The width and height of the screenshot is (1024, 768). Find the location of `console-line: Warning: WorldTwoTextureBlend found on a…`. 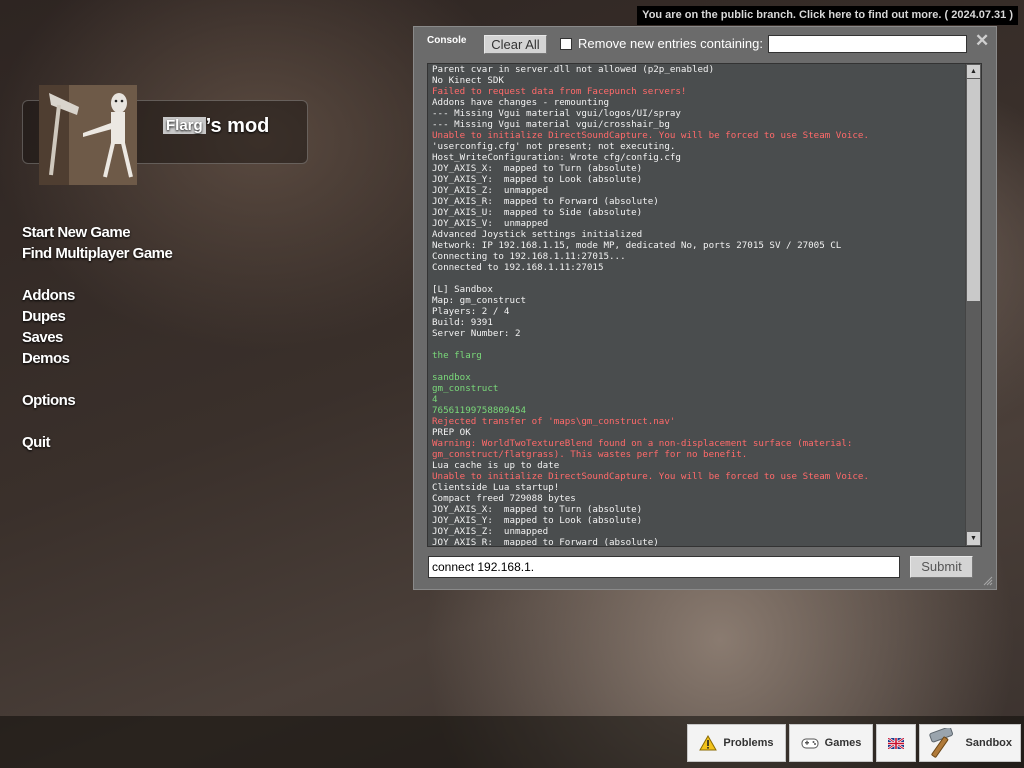

console-line: Warning: WorldTwoTextureBlend found on a… is located at coordinates (642, 443).